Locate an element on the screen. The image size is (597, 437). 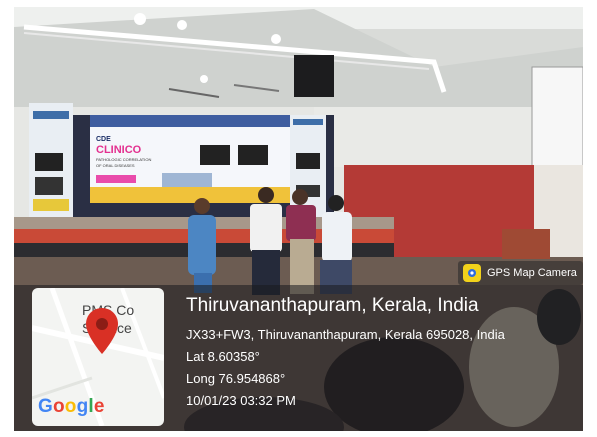
gps-camera-icon is located at coordinates (472, 273).